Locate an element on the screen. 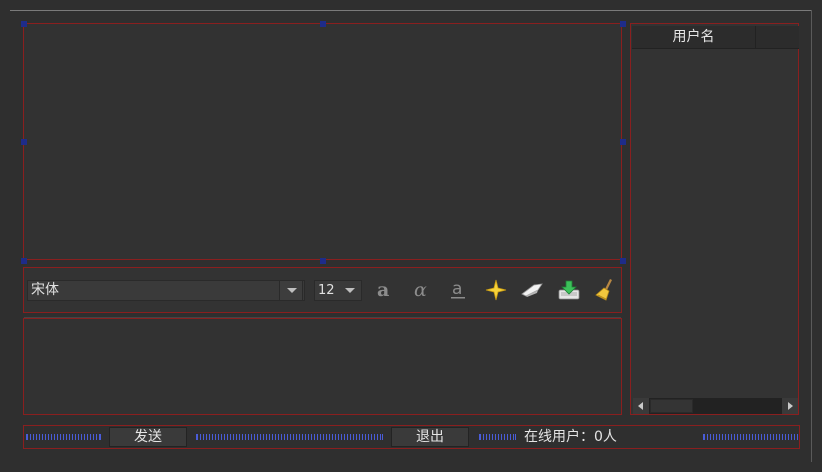  svg-text: α is located at coordinates (420, 290).